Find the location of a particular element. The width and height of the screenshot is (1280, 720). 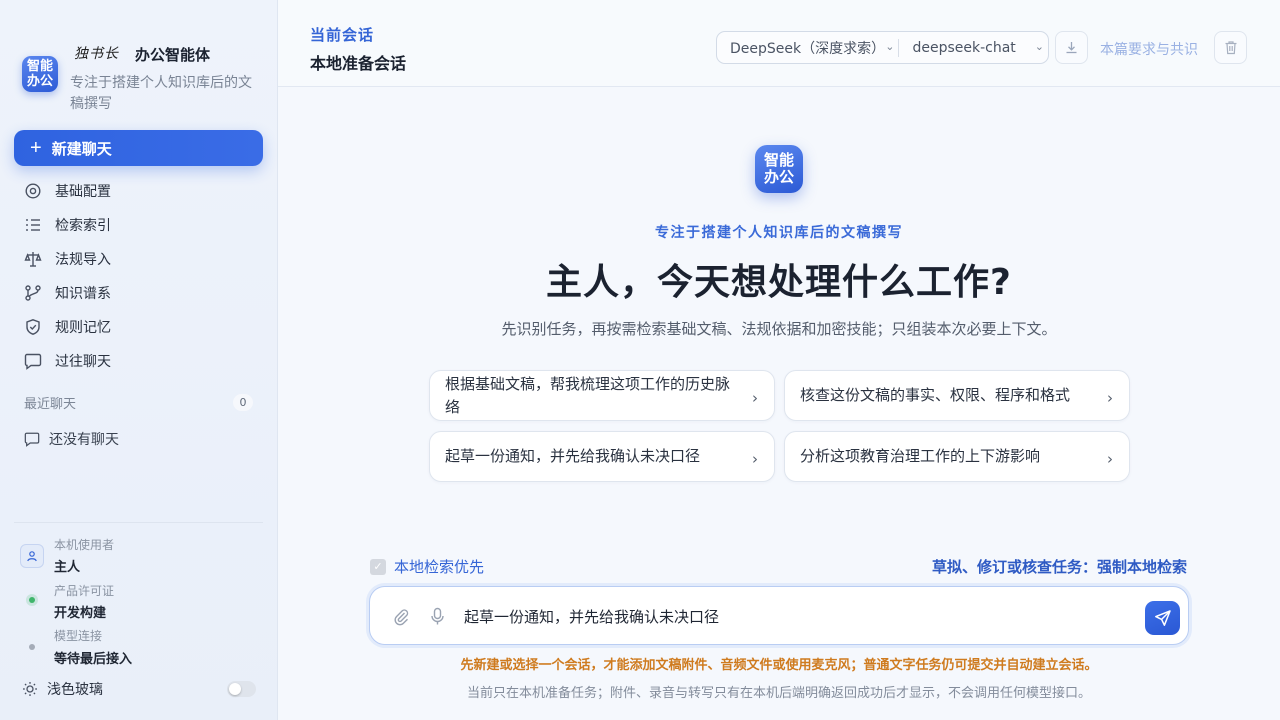

nav-item-search-index: 检索索引 is located at coordinates (139, 225).